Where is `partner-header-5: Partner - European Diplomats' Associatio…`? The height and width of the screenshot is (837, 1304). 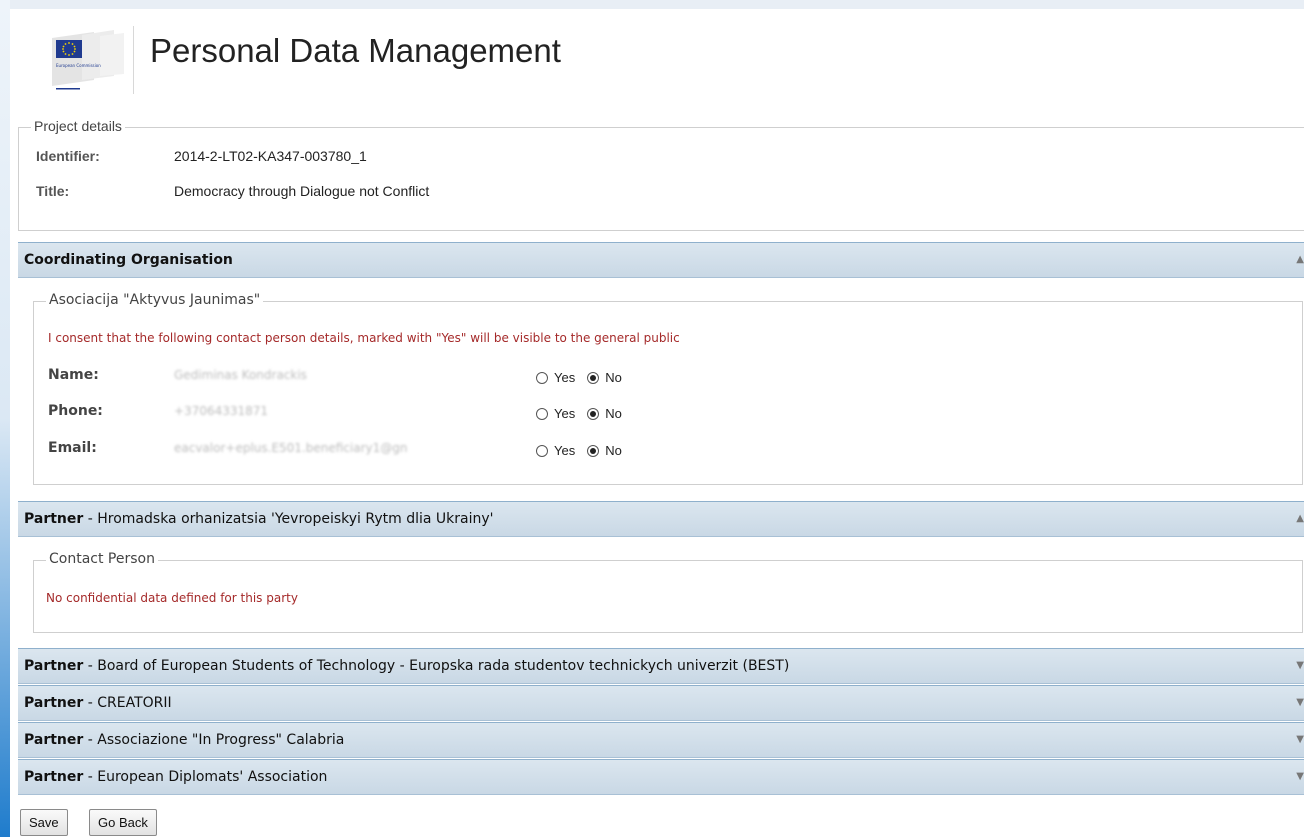
partner-header-5: Partner - European Diplomats' Associatio… is located at coordinates (661, 777).